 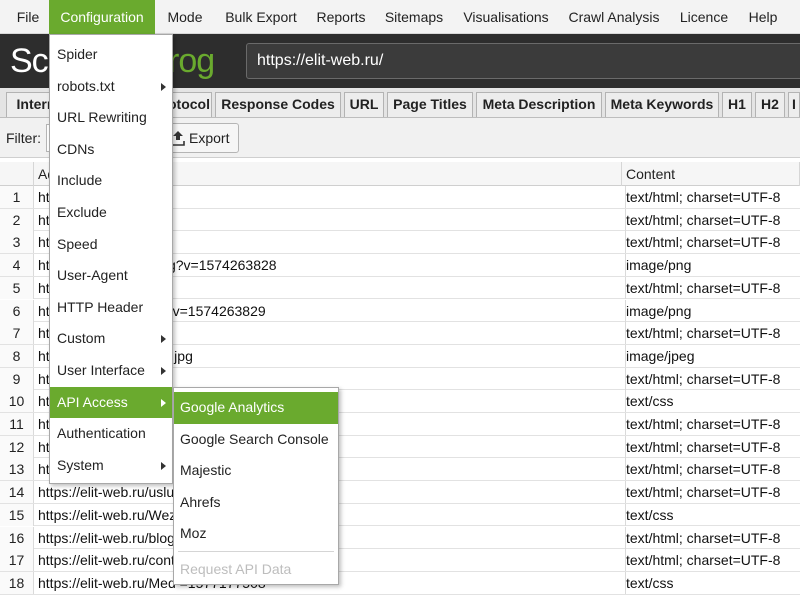 I want to click on menu-sitemaps: Sitemaps, so click(x=414, y=17).